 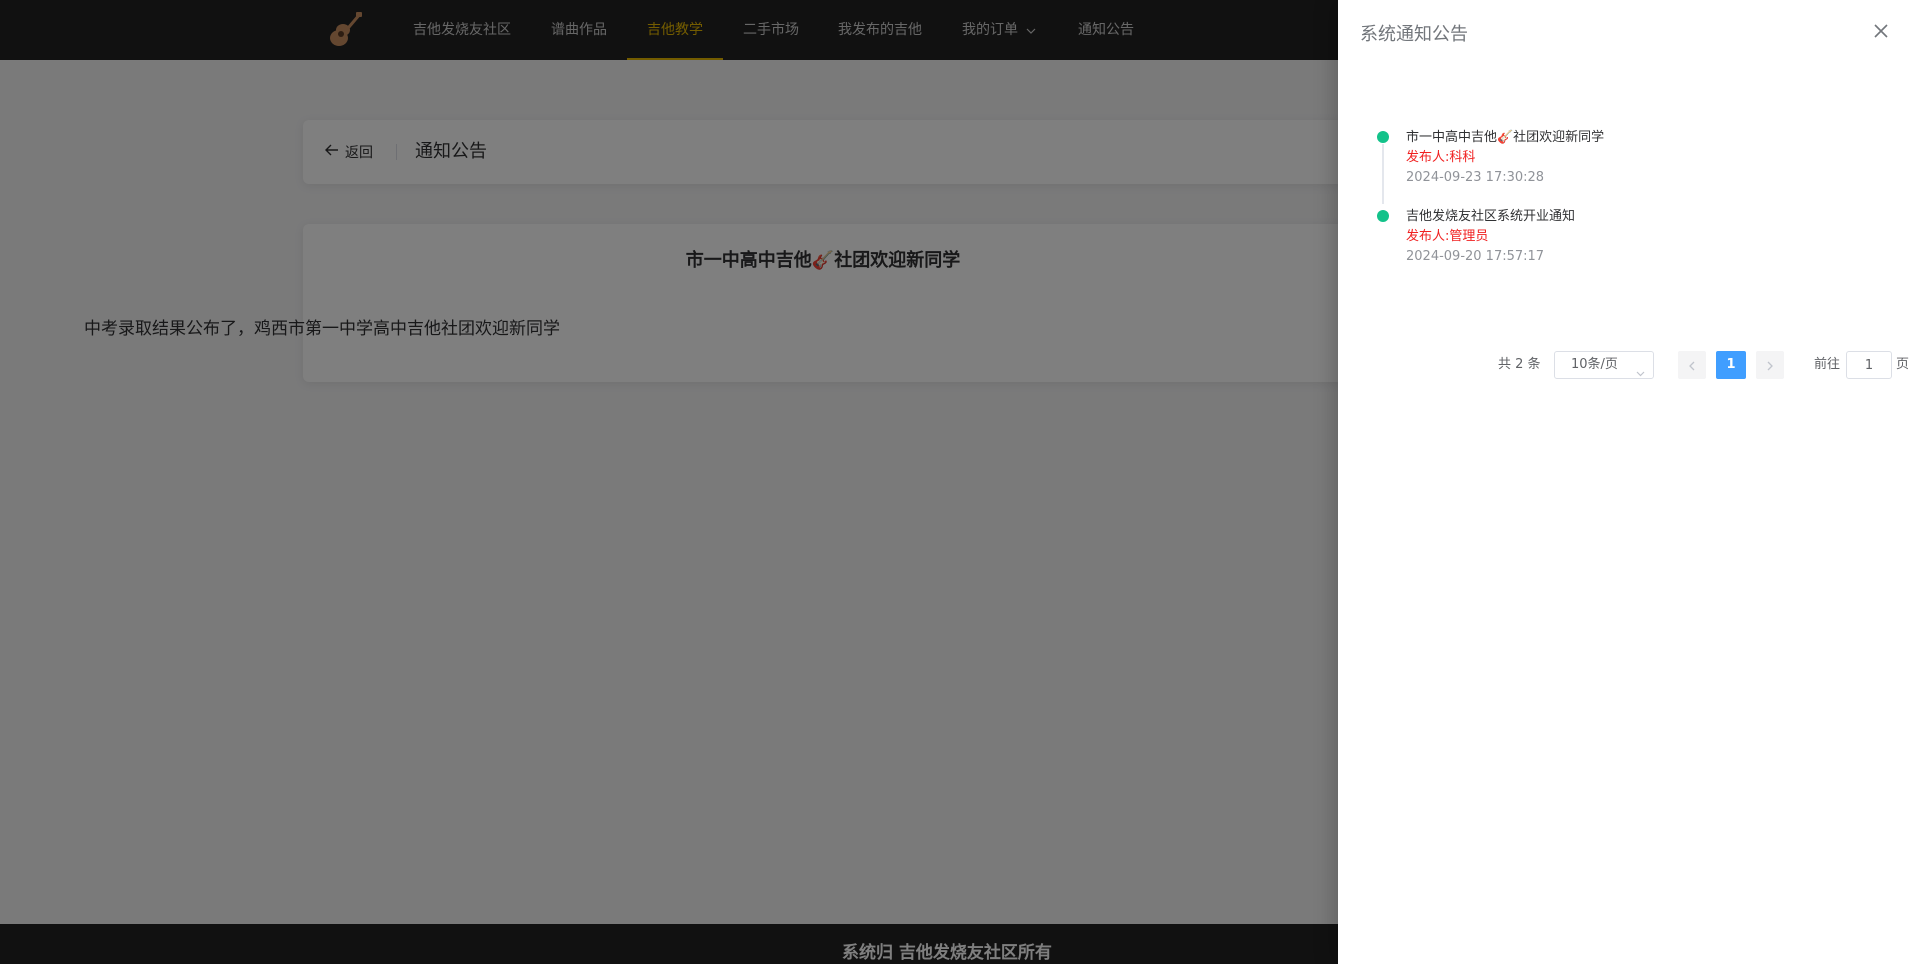 What do you see at coordinates (1594, 364) in the screenshot?
I see `page-size-value: 10条/页` at bounding box center [1594, 364].